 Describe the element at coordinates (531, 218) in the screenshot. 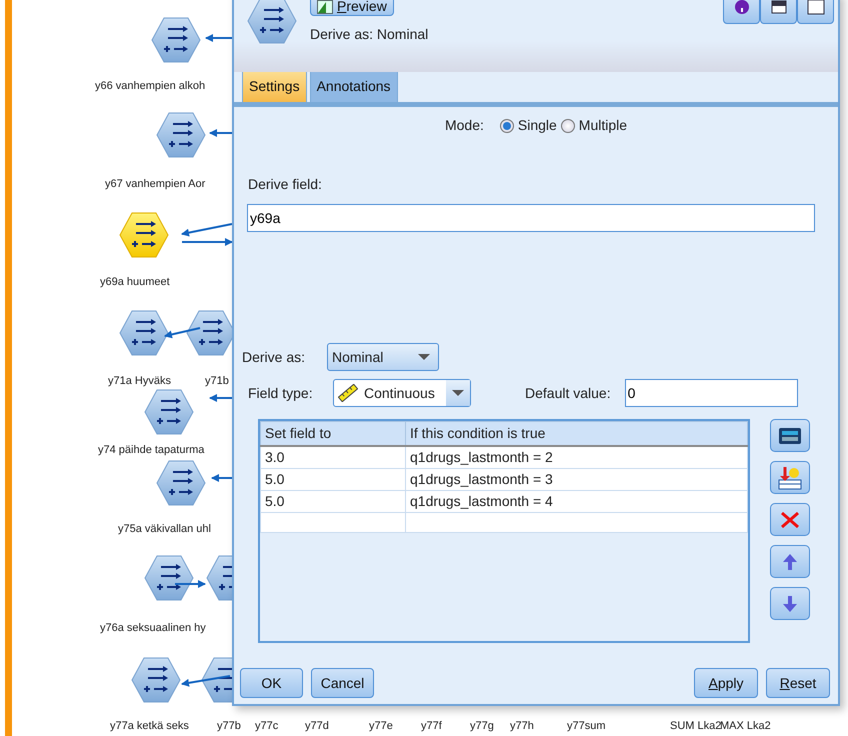

I see `derive-field-input: y69a` at that location.